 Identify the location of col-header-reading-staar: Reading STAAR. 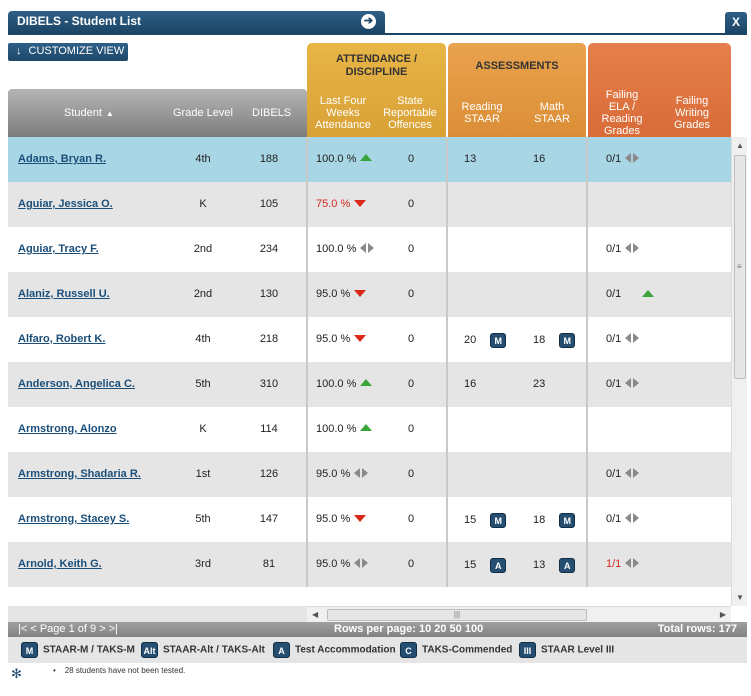
(482, 113).